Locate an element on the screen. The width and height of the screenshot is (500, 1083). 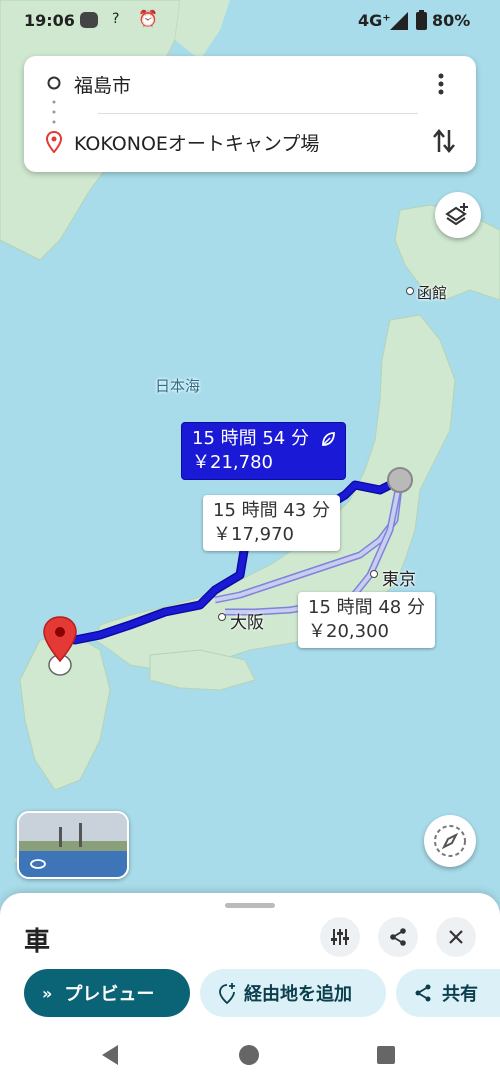
sliders-icon is located at coordinates (340, 937).